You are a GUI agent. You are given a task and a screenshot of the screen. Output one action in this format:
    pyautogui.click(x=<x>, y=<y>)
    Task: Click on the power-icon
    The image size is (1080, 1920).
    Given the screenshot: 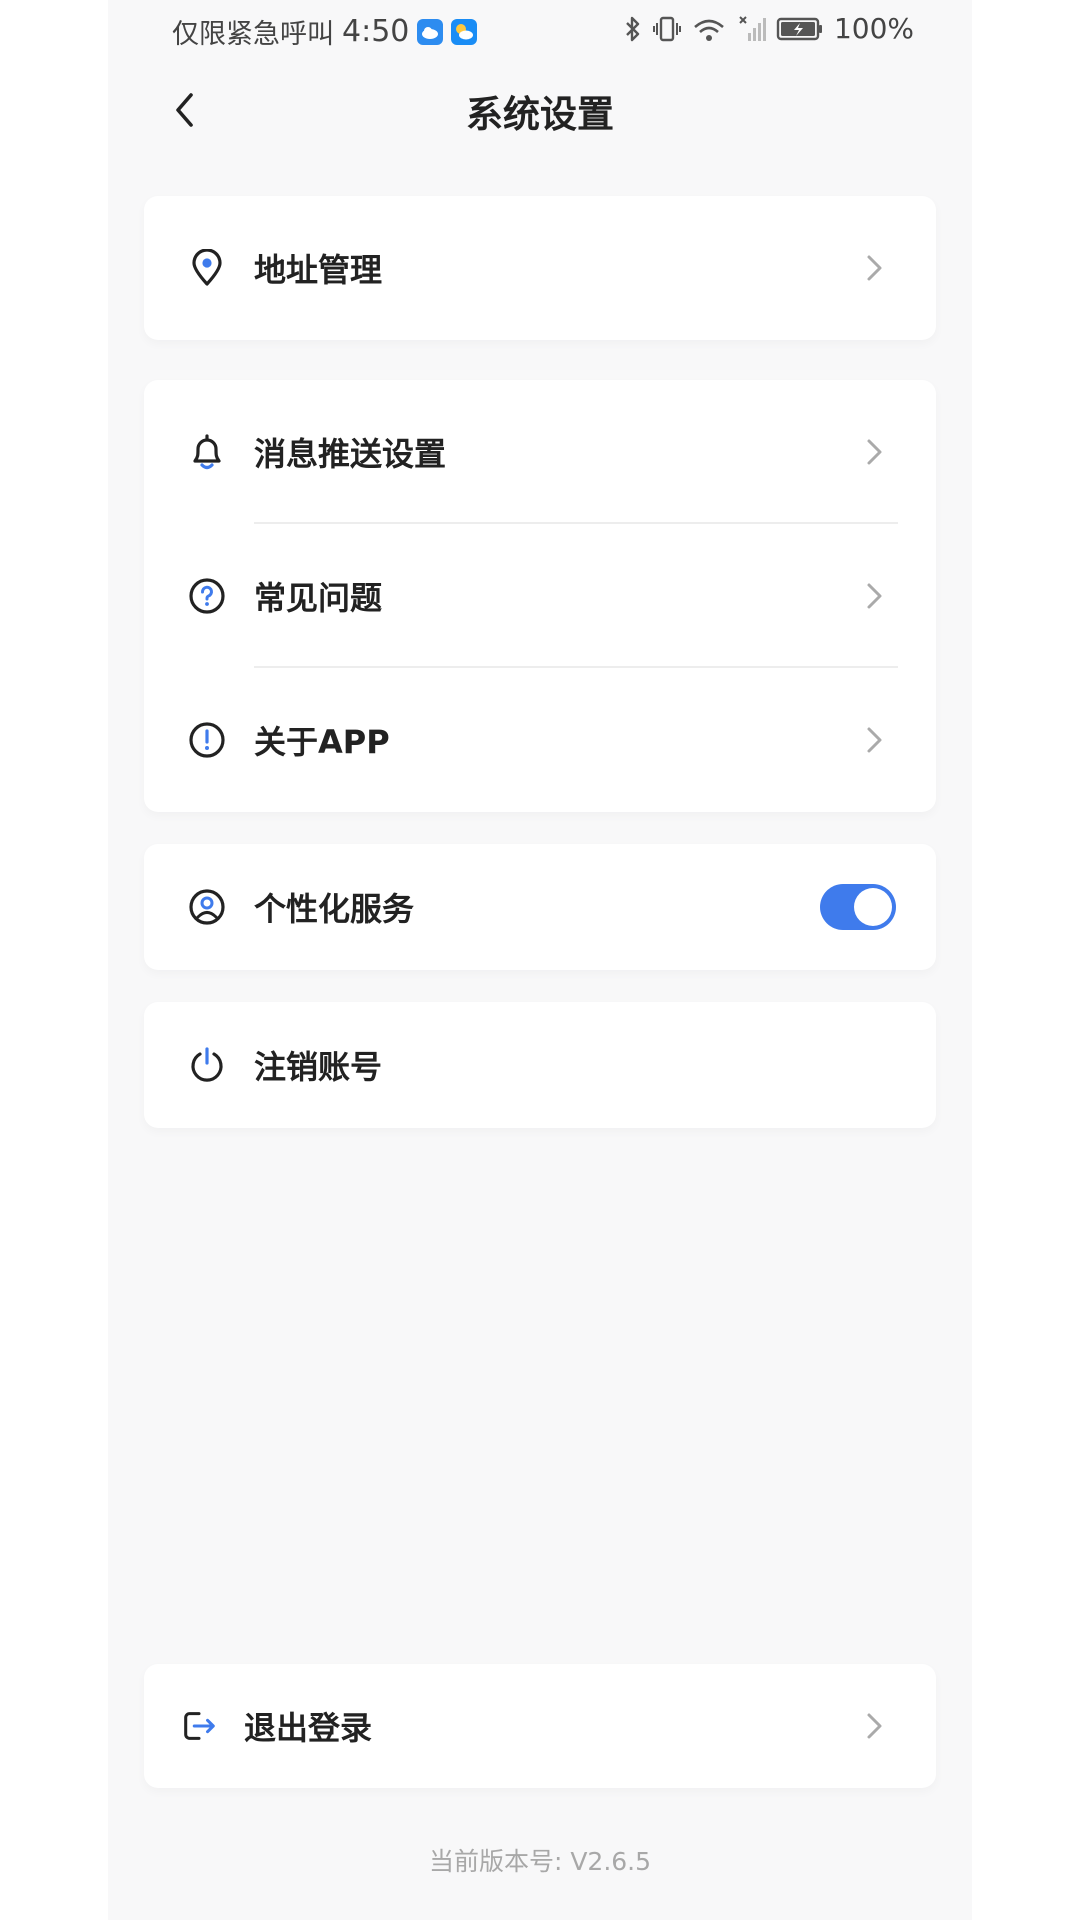 What is the action you would take?
    pyautogui.click(x=207, y=1065)
    